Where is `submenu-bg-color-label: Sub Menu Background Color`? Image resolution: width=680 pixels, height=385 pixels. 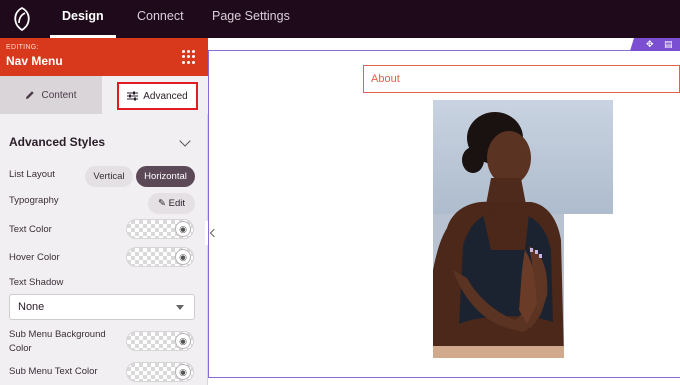
submenu-bg-color-label: Sub Menu Background Color is located at coordinates (57, 341).